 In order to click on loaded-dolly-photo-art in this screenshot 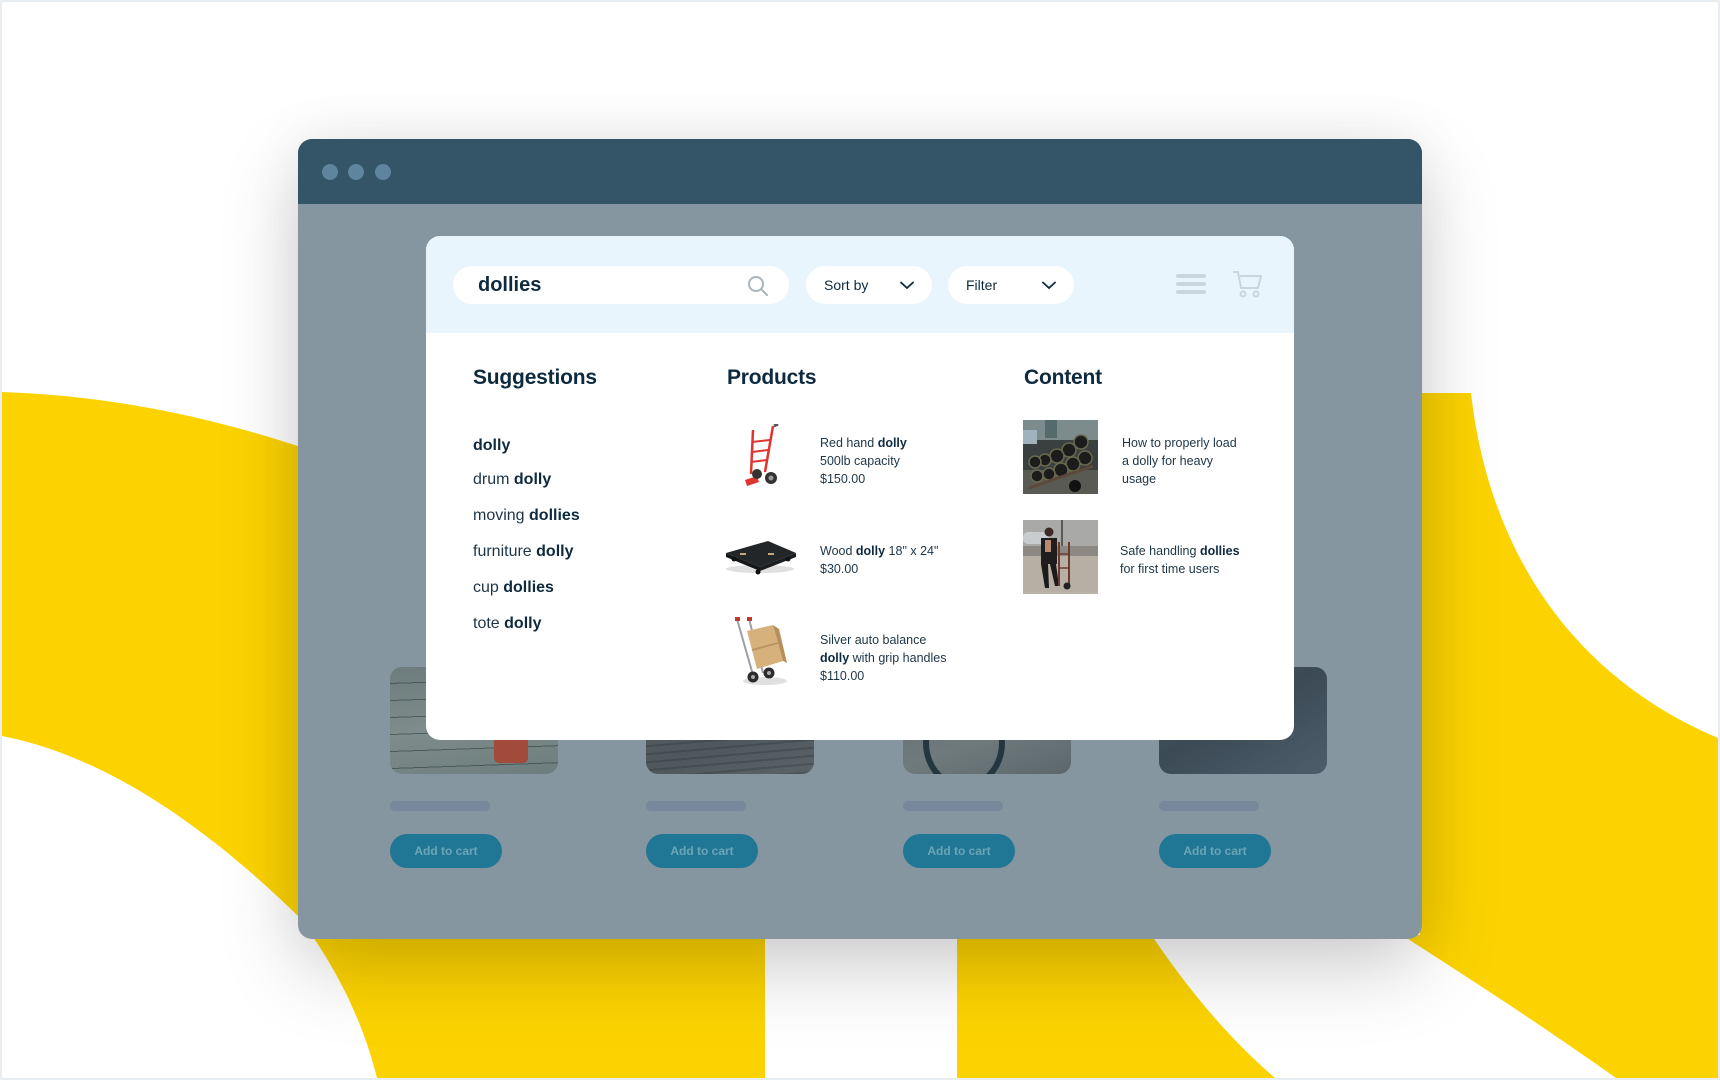, I will do `click(1060, 457)`.